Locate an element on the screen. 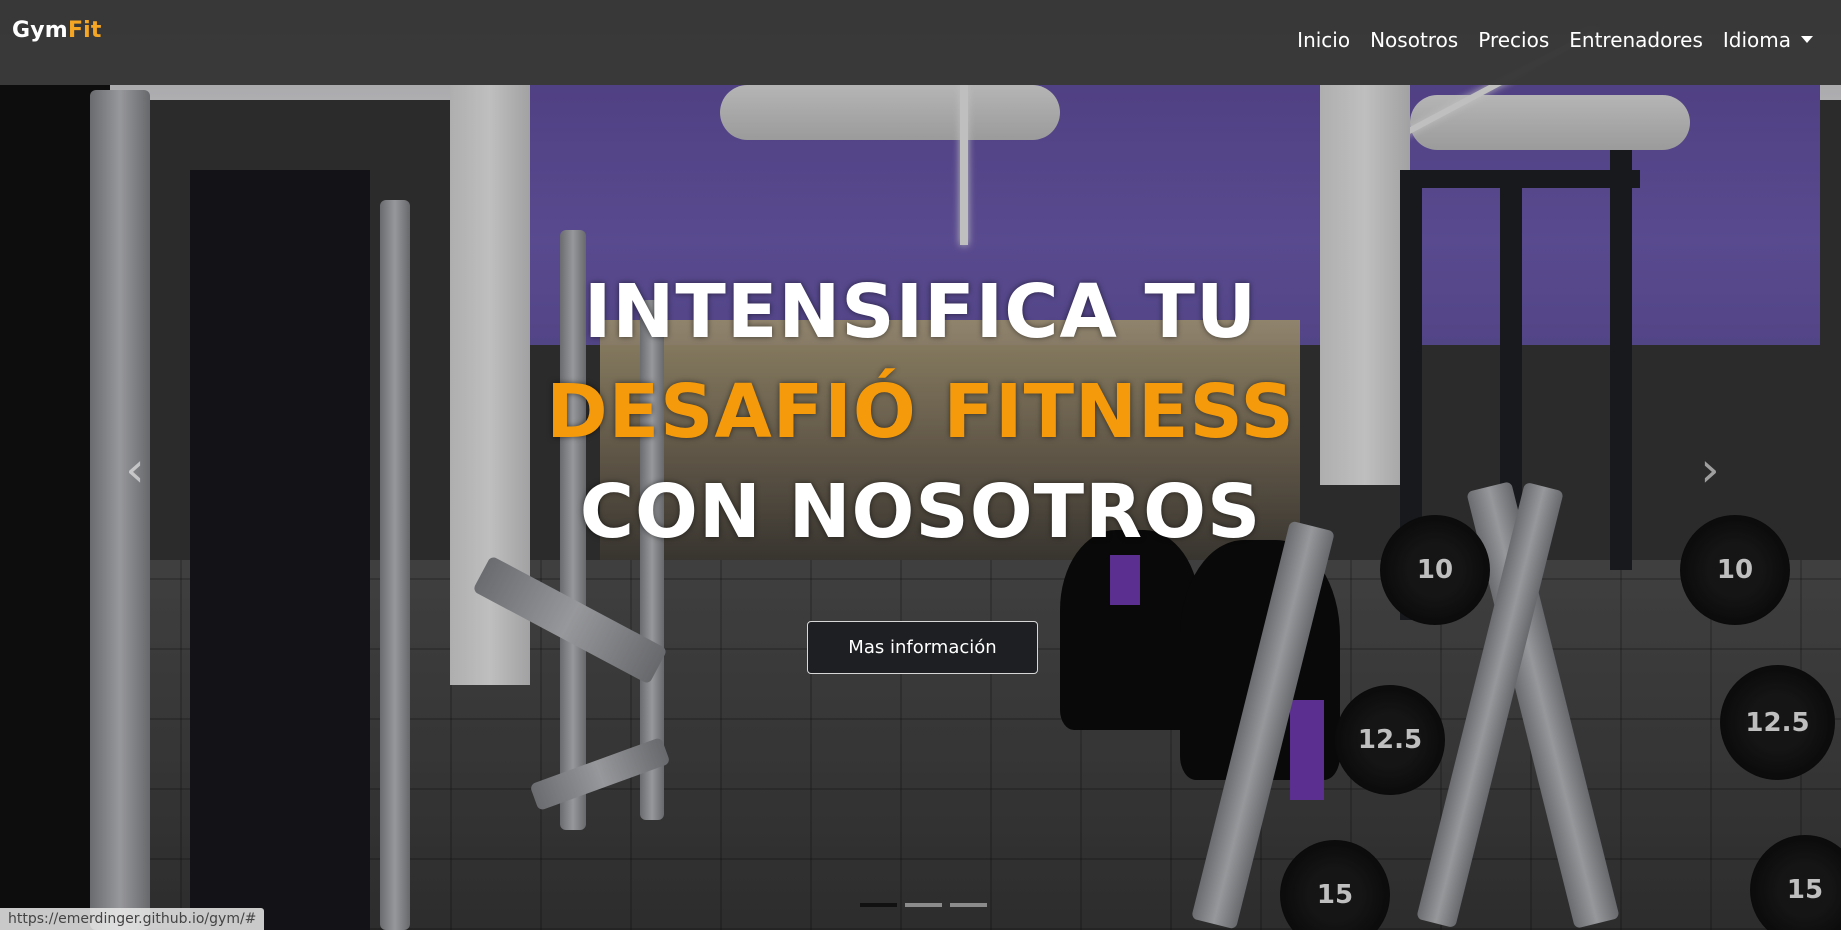 Image resolution: width=1841 pixels, height=930 pixels. brand-accent-text: Fit is located at coordinates (84, 30).